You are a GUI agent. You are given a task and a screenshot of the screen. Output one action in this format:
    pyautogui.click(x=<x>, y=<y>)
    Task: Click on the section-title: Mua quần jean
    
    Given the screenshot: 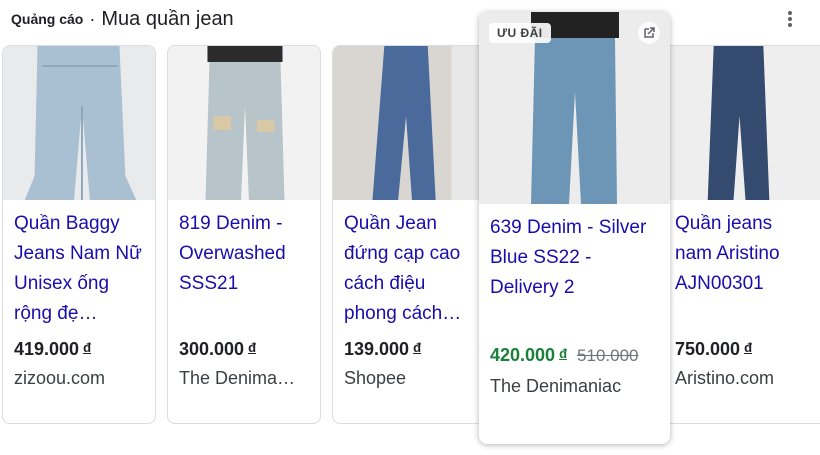 What is the action you would take?
    pyautogui.click(x=167, y=18)
    